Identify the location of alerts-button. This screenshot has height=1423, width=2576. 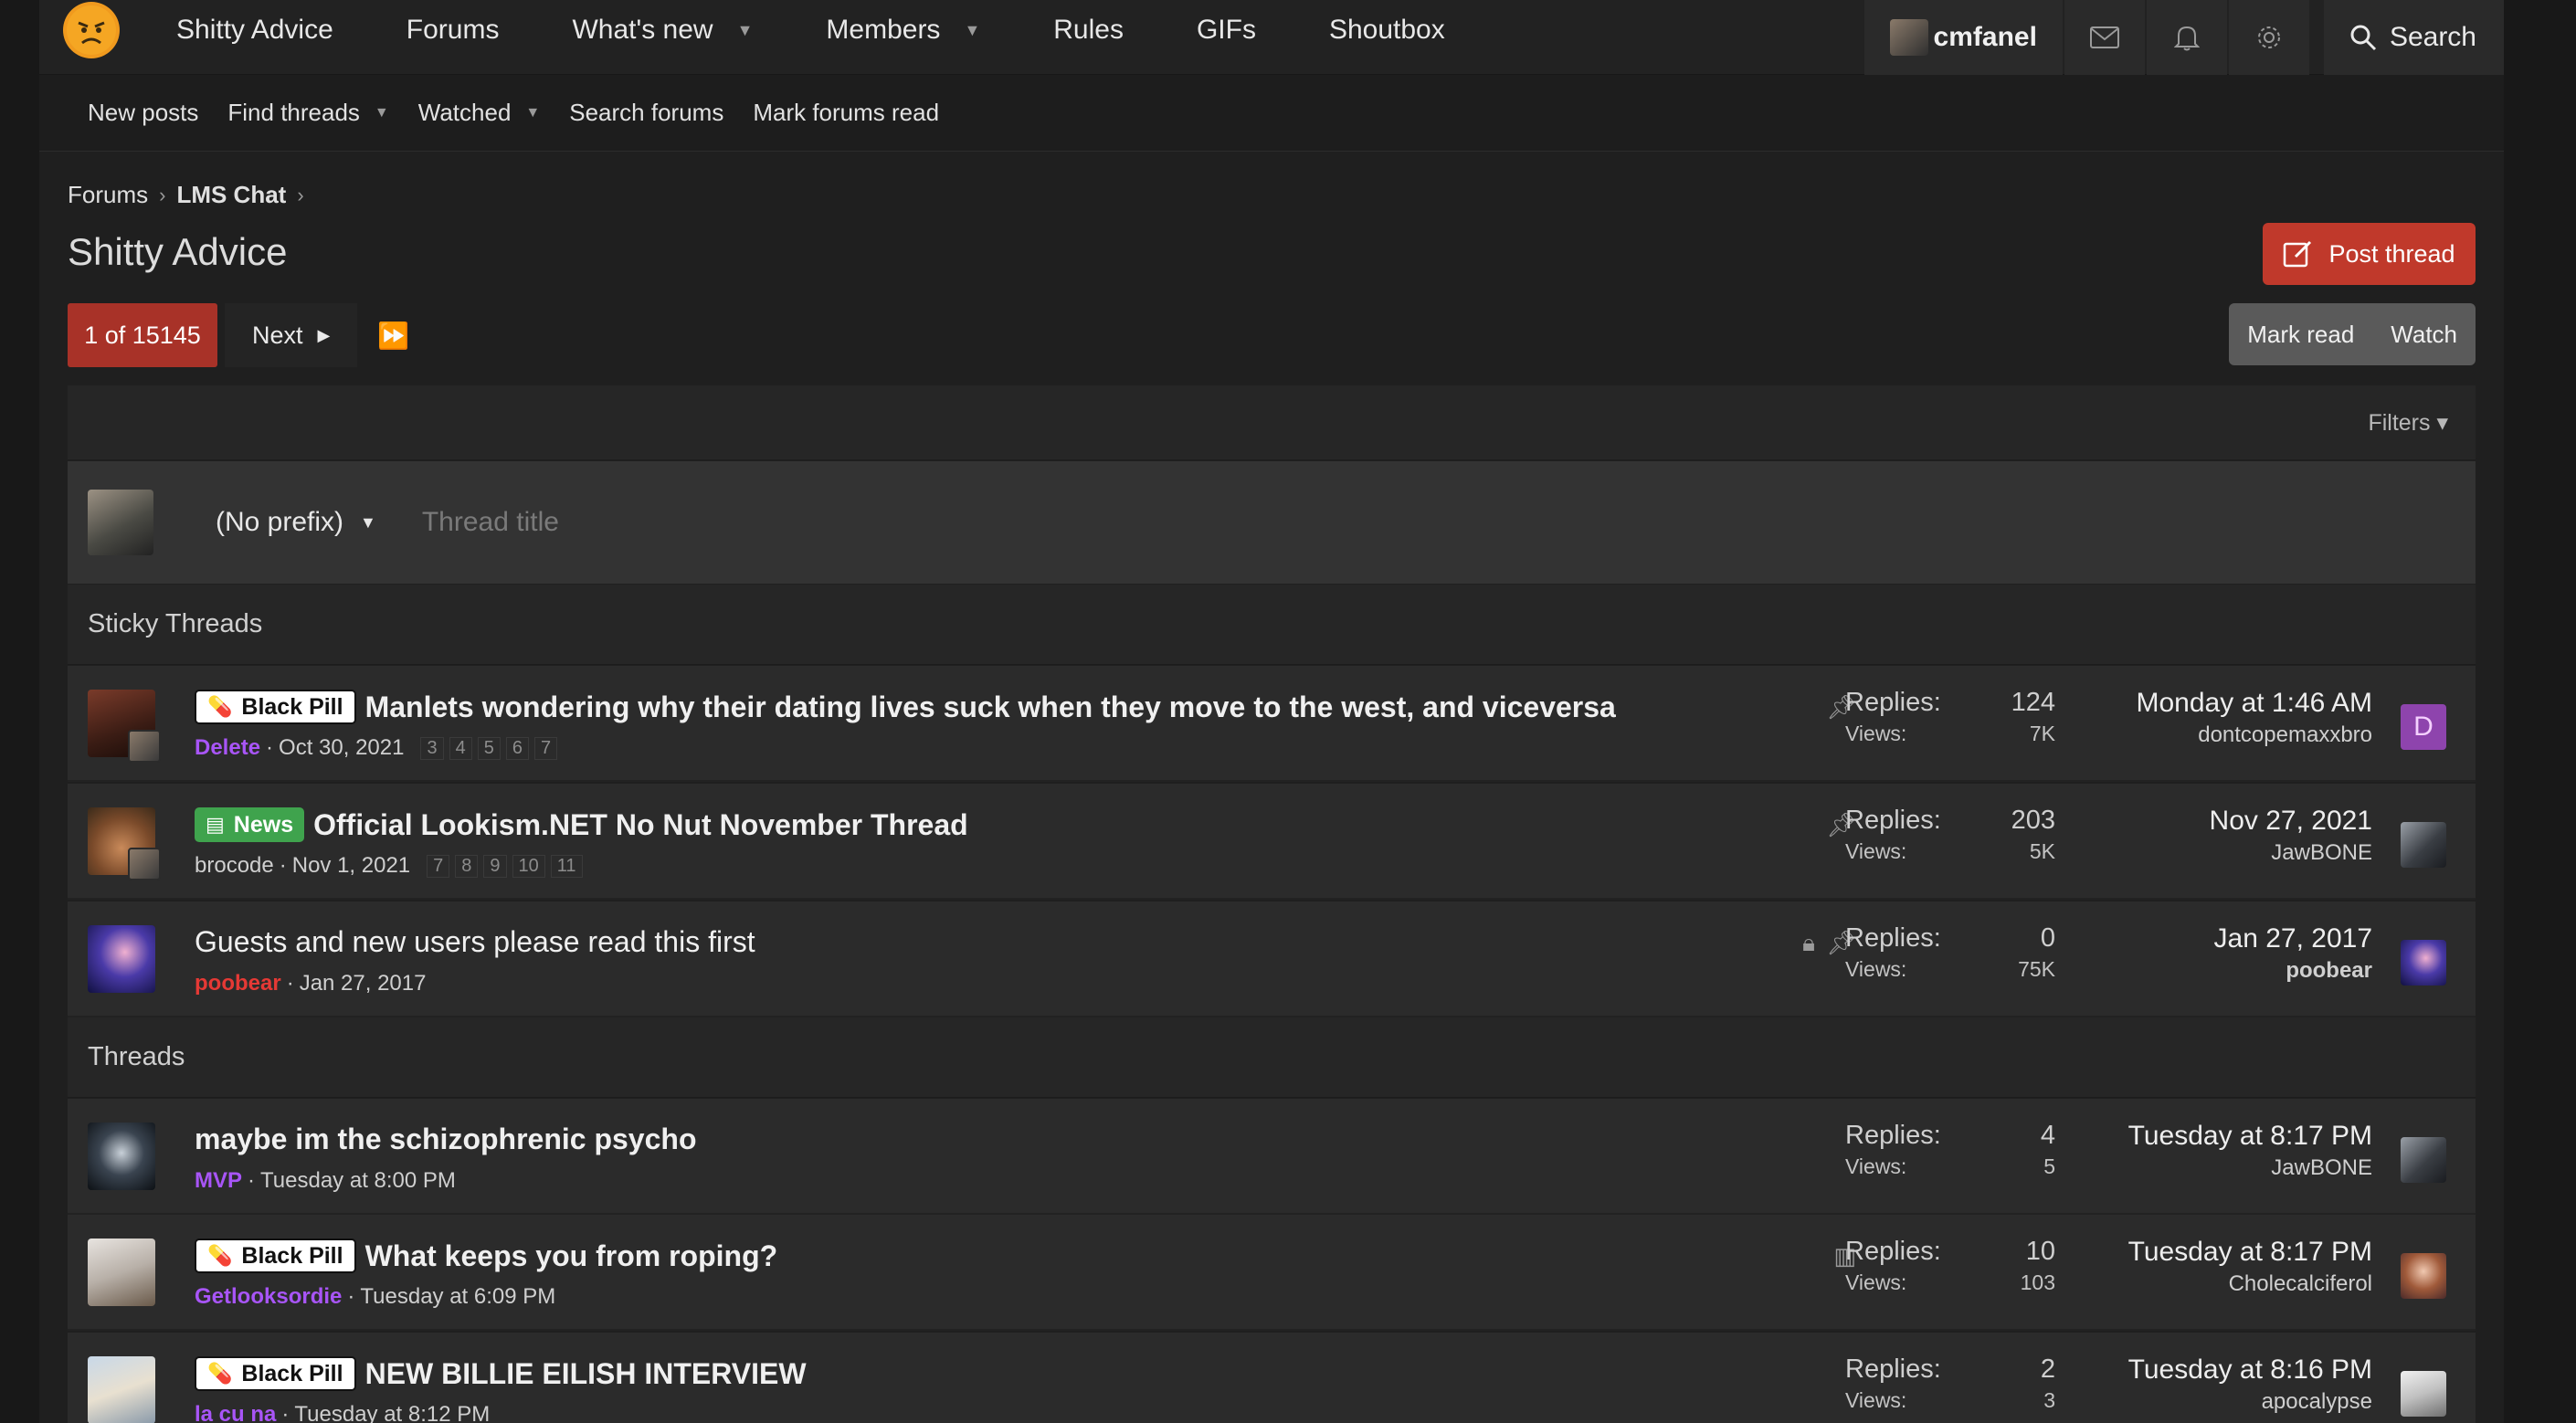
(2186, 37).